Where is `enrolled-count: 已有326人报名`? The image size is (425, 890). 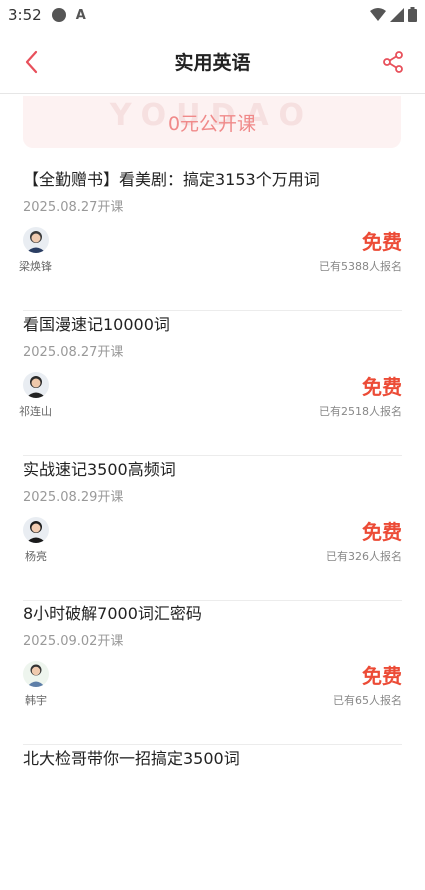 enrolled-count: 已有326人报名 is located at coordinates (364, 556).